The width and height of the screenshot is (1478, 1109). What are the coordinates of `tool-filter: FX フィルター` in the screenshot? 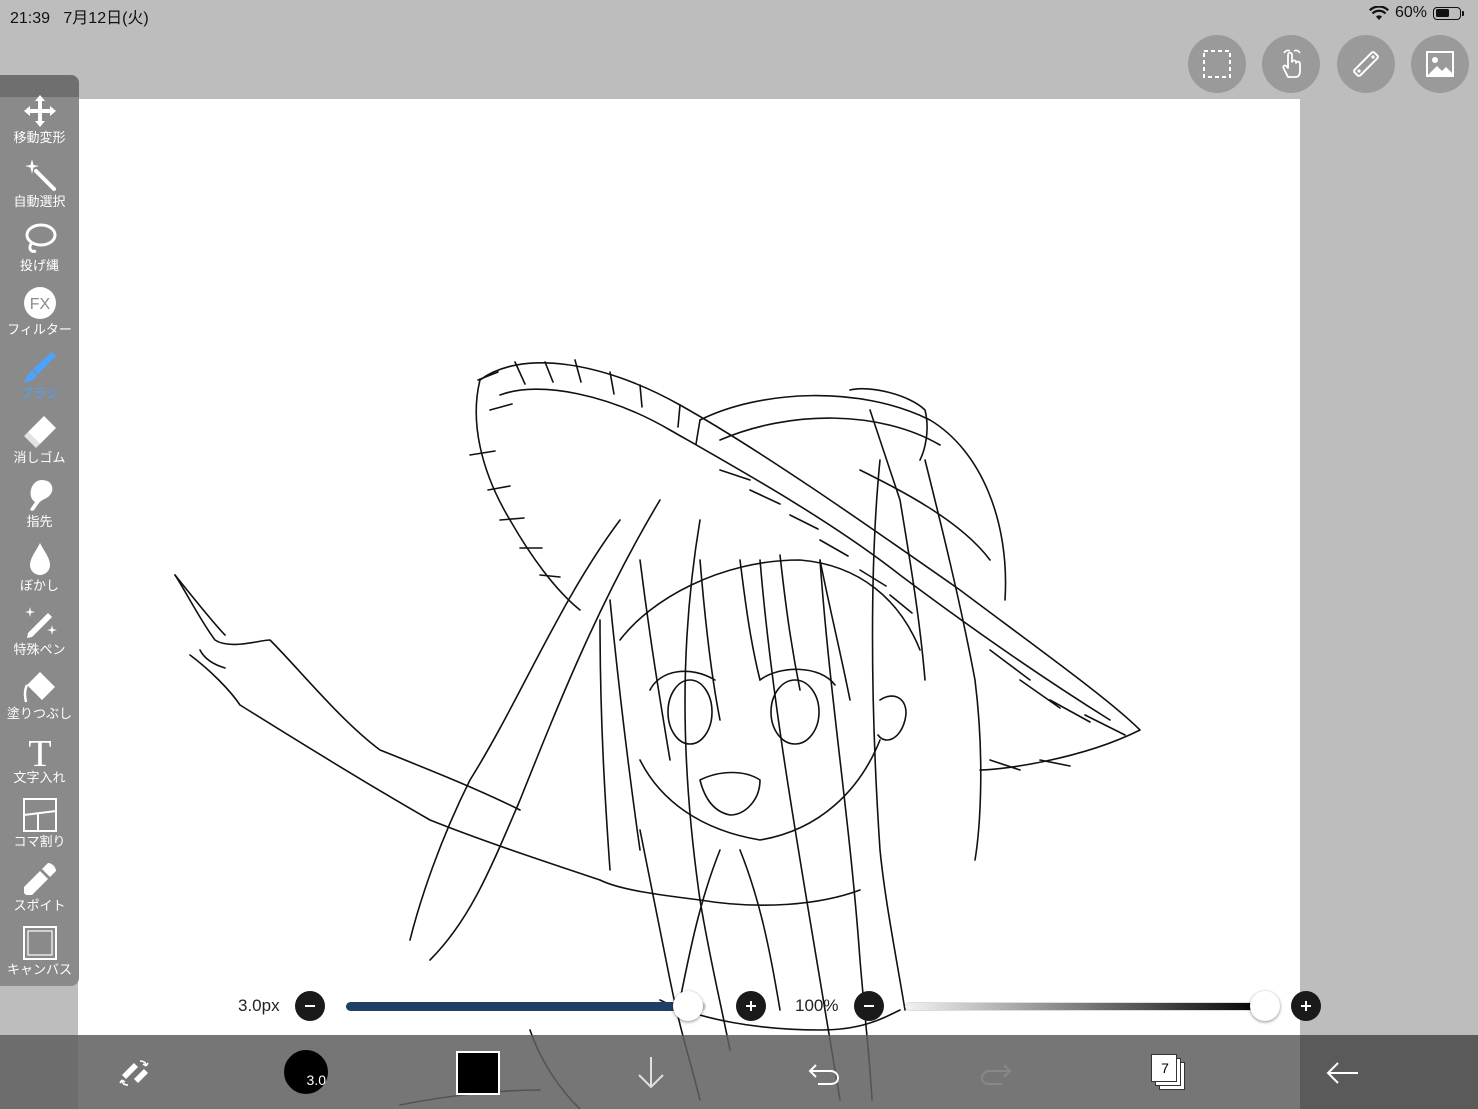 It's located at (39, 311).